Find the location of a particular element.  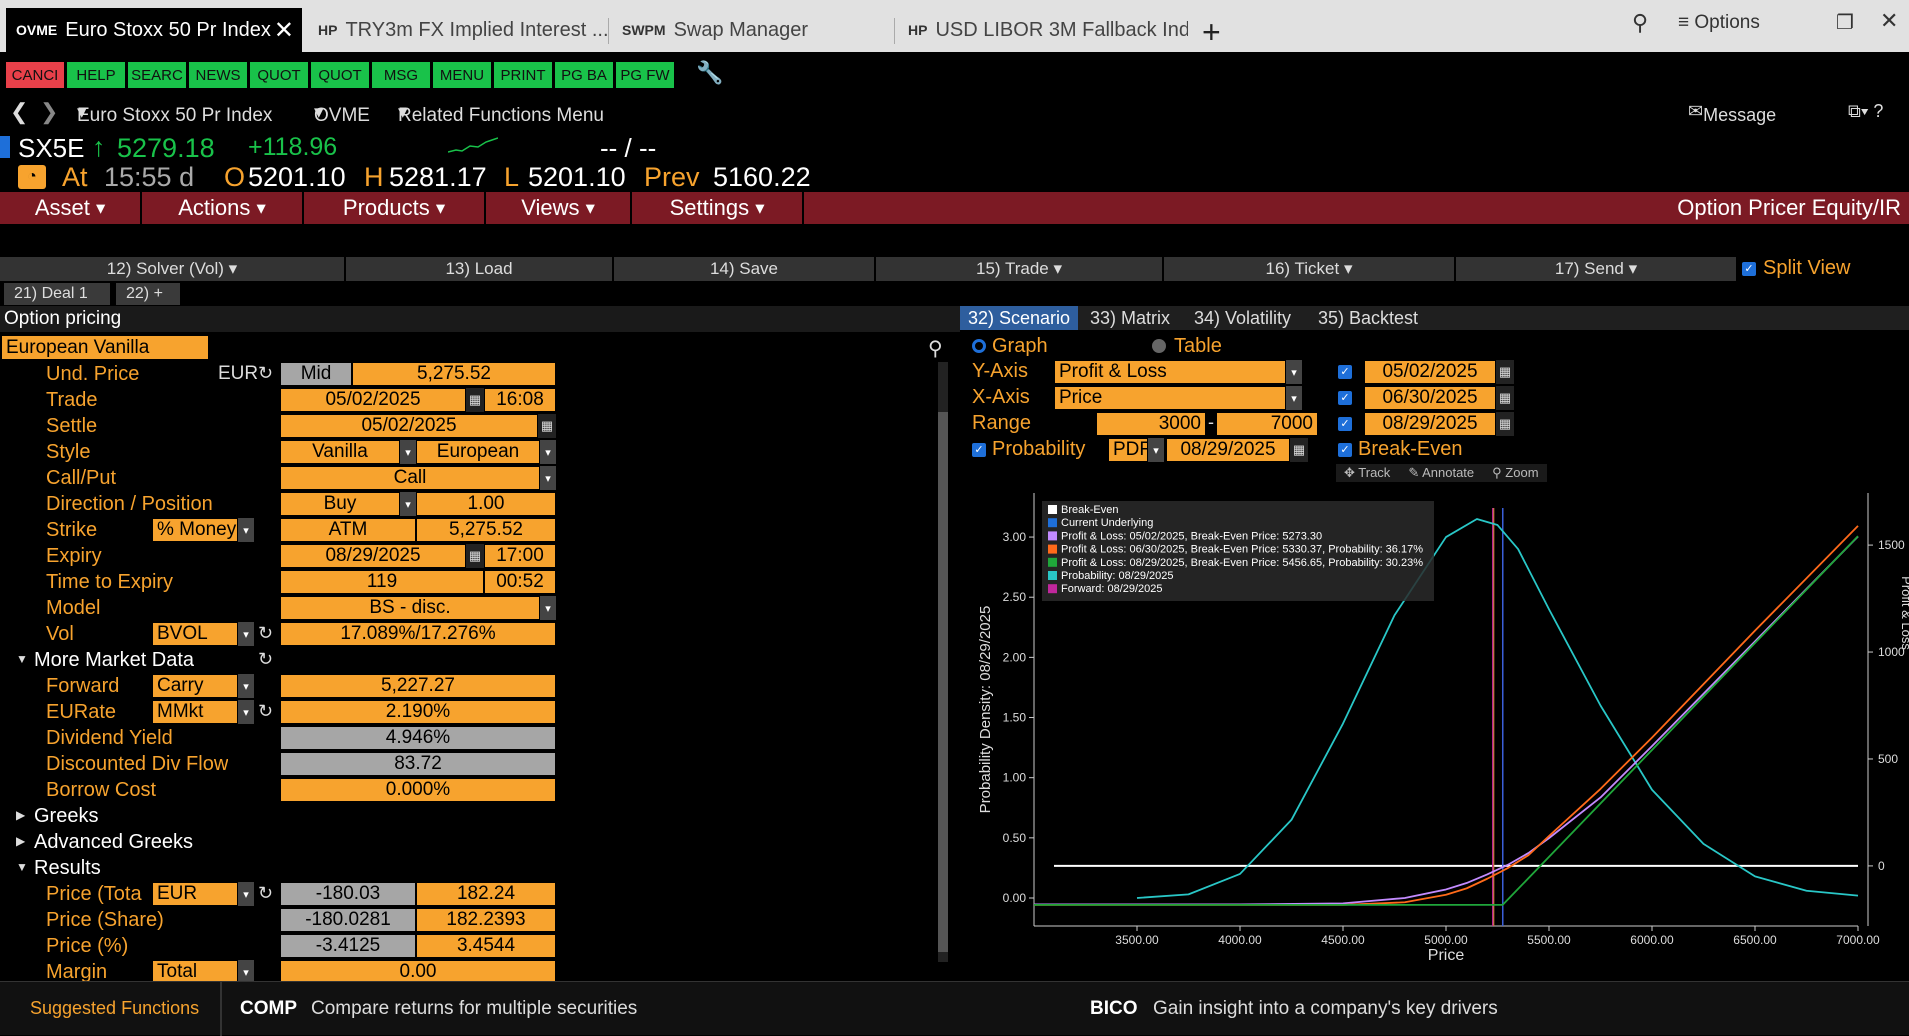

results-row: ▼ Results is located at coordinates (480, 868).